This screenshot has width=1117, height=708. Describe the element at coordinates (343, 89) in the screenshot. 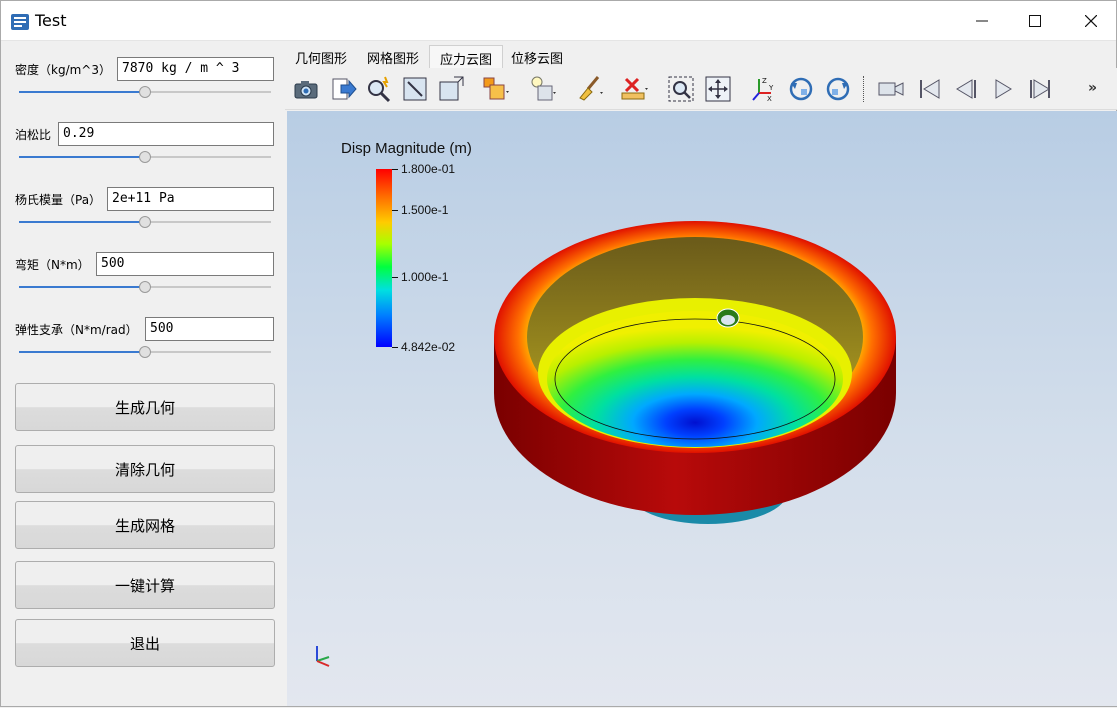

I see `export-icon` at that location.